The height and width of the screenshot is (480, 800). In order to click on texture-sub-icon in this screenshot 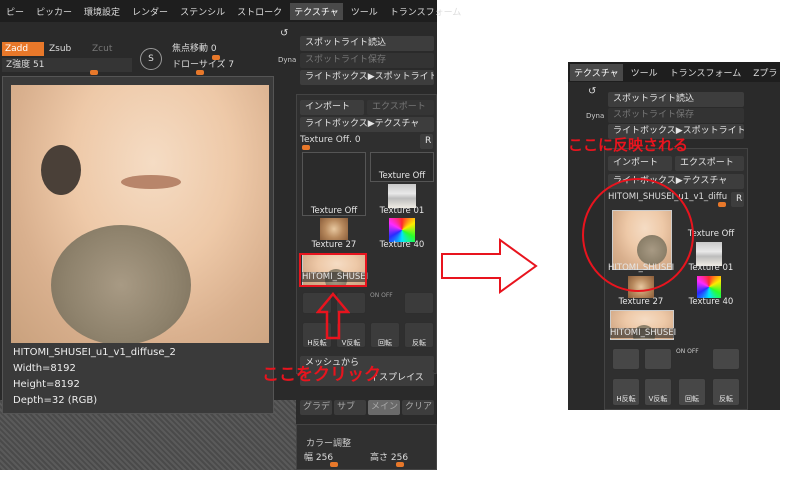, I will do `click(626, 359)`.